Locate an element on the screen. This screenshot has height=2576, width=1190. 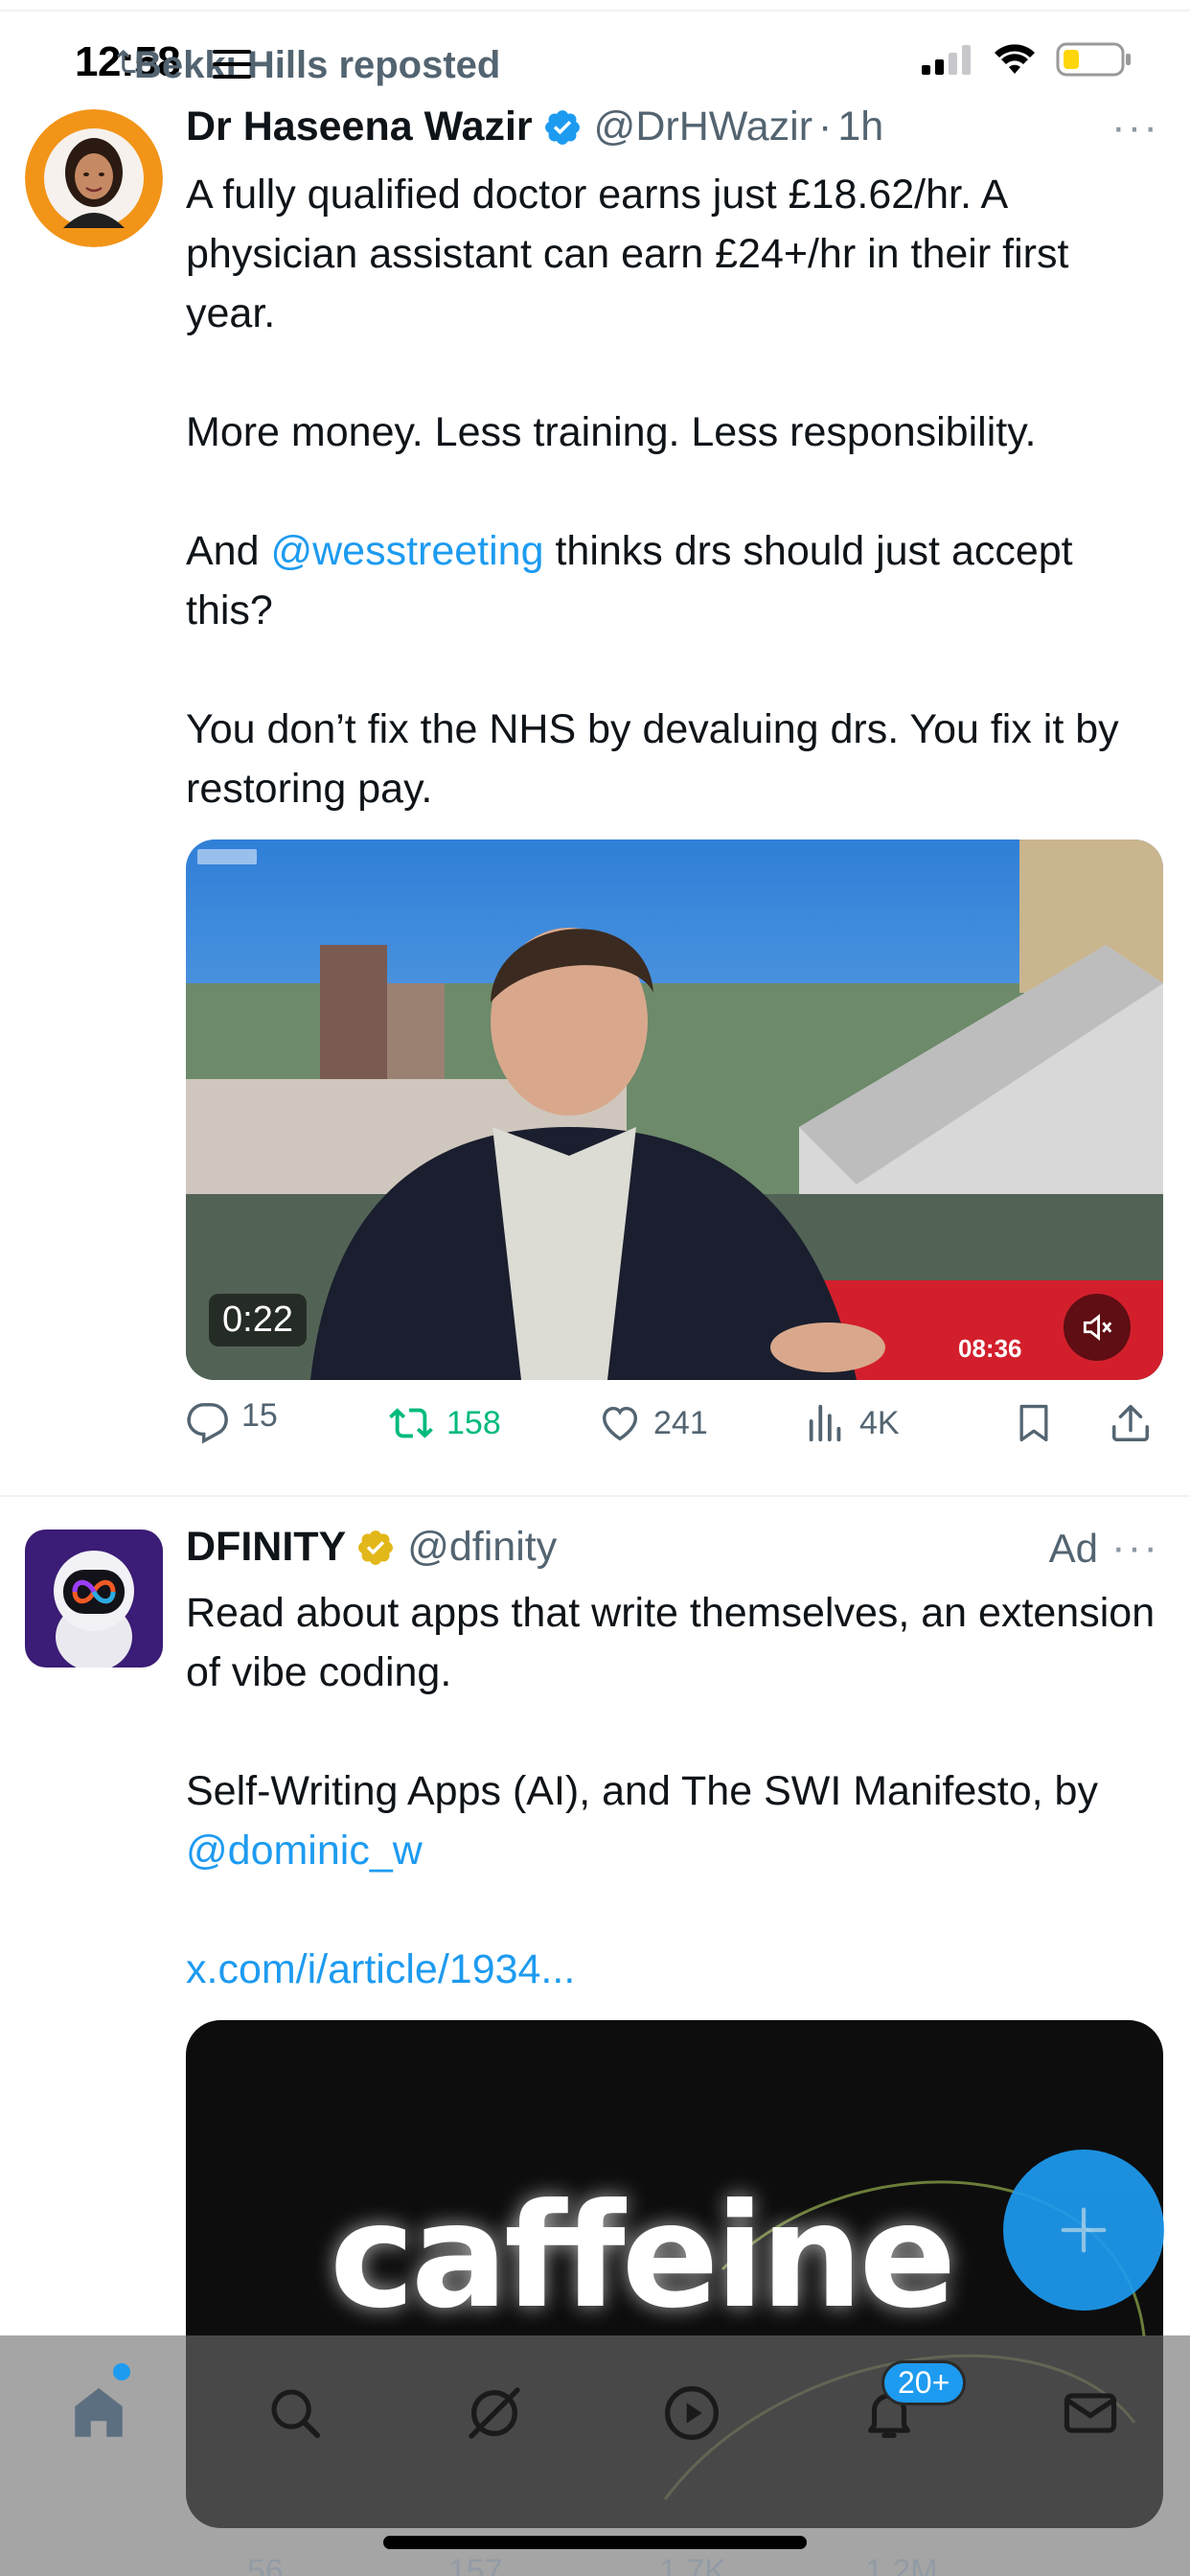
views-icon is located at coordinates (825, 1423).